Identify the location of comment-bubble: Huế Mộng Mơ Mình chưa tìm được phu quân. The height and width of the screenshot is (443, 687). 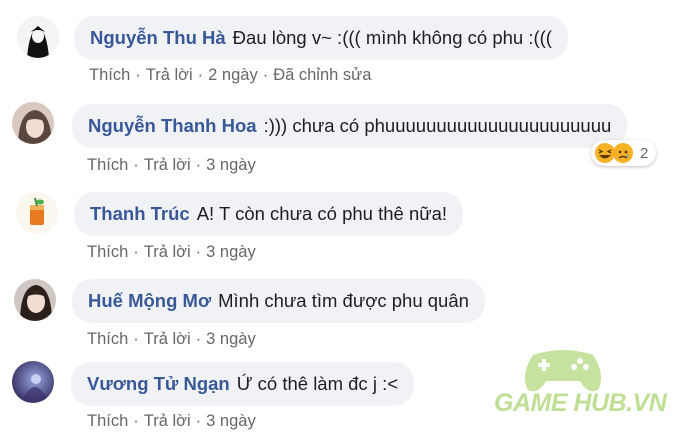
(278, 301).